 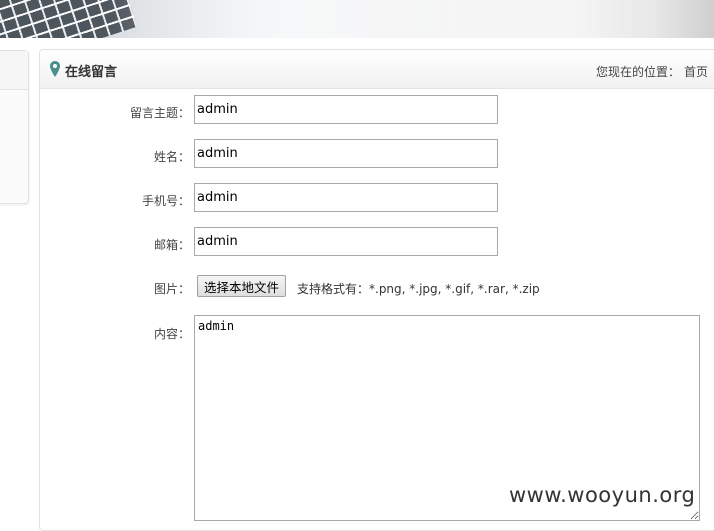 I want to click on top-banner, so click(x=357, y=19).